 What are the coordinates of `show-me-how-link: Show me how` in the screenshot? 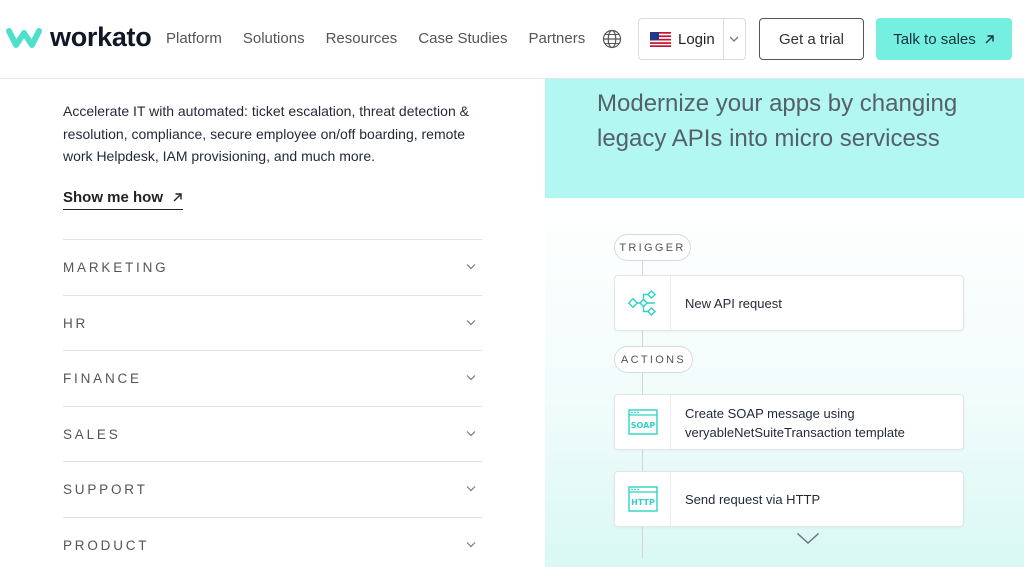 It's located at (123, 199).